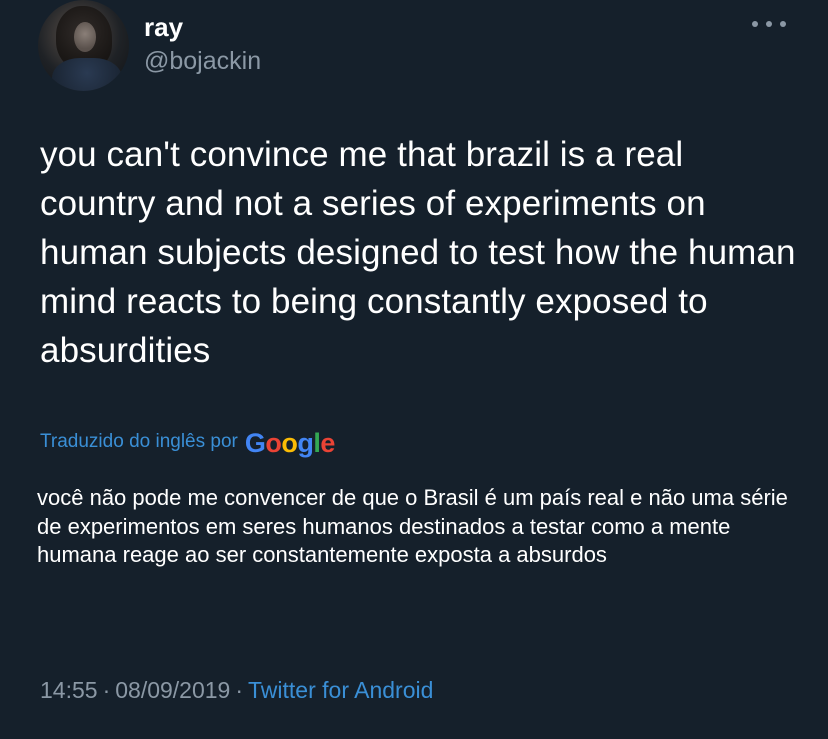 The height and width of the screenshot is (739, 828). Describe the element at coordinates (85, 37) in the screenshot. I see `avatar-face` at that location.